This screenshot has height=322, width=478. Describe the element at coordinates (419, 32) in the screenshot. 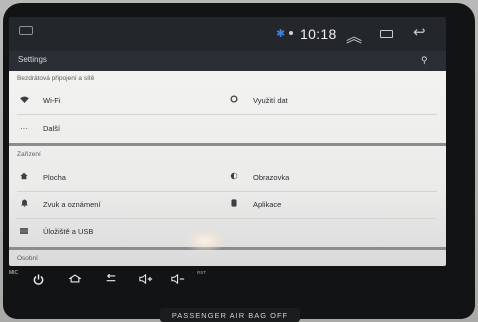

I see `back-icon: ↩` at that location.